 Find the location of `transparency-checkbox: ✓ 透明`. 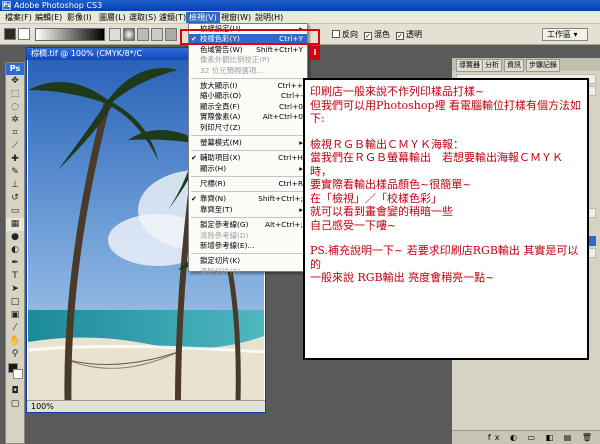

transparency-checkbox: ✓ 透明 is located at coordinates (409, 34).